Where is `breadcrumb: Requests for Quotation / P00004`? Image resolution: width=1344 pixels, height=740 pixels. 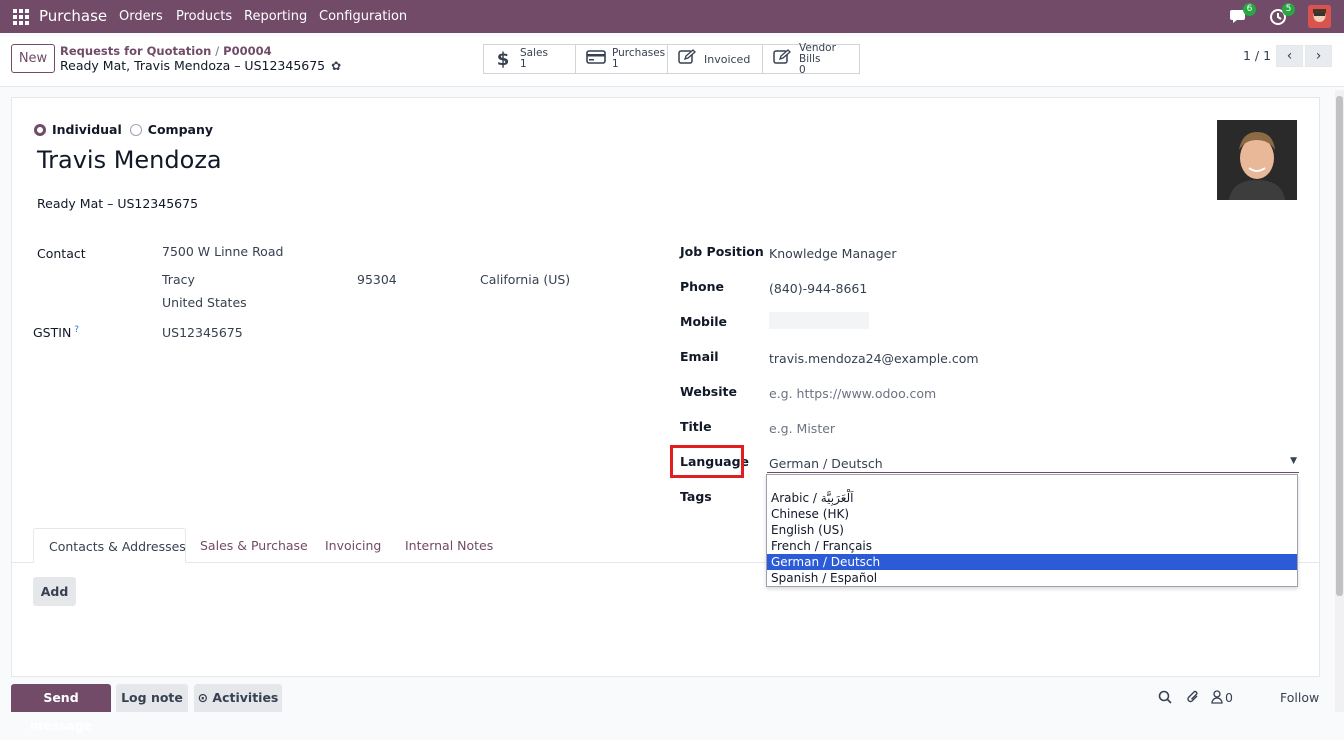 breadcrumb: Requests for Quotation / P00004 is located at coordinates (166, 51).